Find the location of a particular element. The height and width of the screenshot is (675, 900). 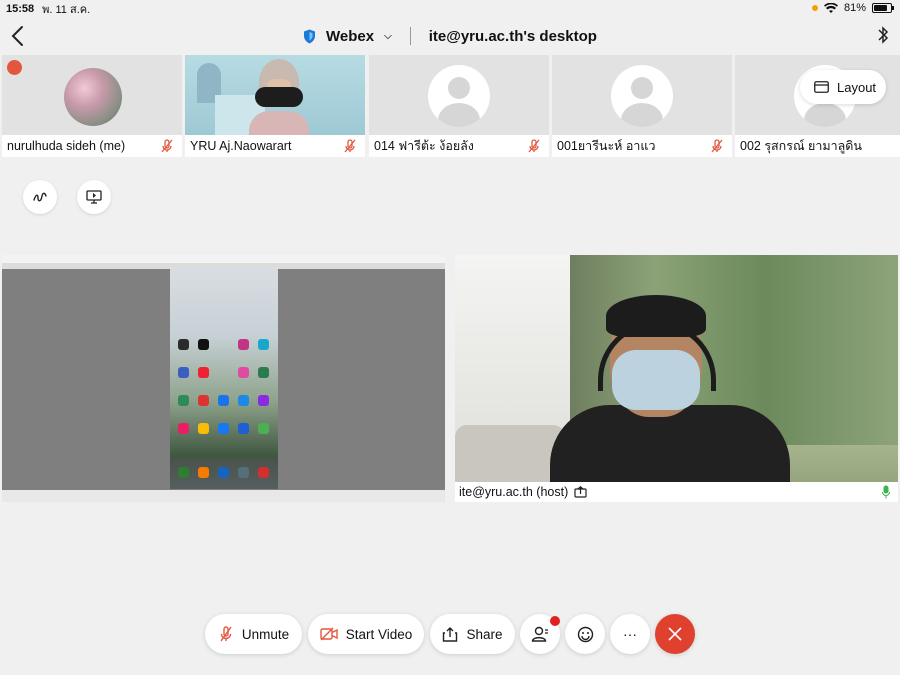

participant-namebar: YRU Aj.Naowarart is located at coordinates (275, 146).